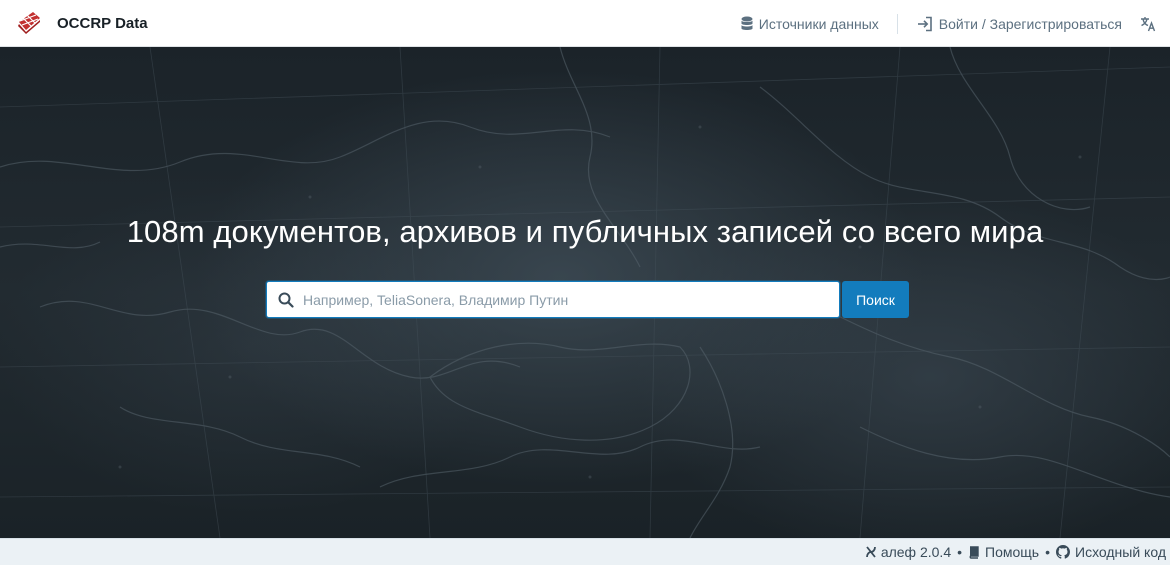 The height and width of the screenshot is (565, 1170). Describe the element at coordinates (897, 23) in the screenshot. I see `navbar-divider` at that location.